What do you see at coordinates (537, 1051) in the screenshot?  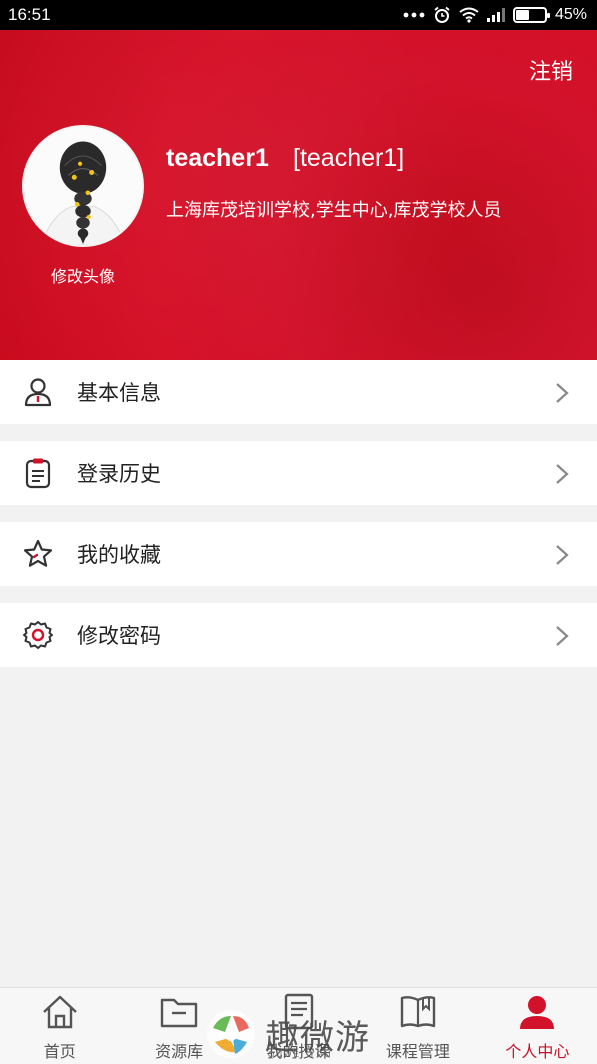 I see `tab-label: 个人中心` at bounding box center [537, 1051].